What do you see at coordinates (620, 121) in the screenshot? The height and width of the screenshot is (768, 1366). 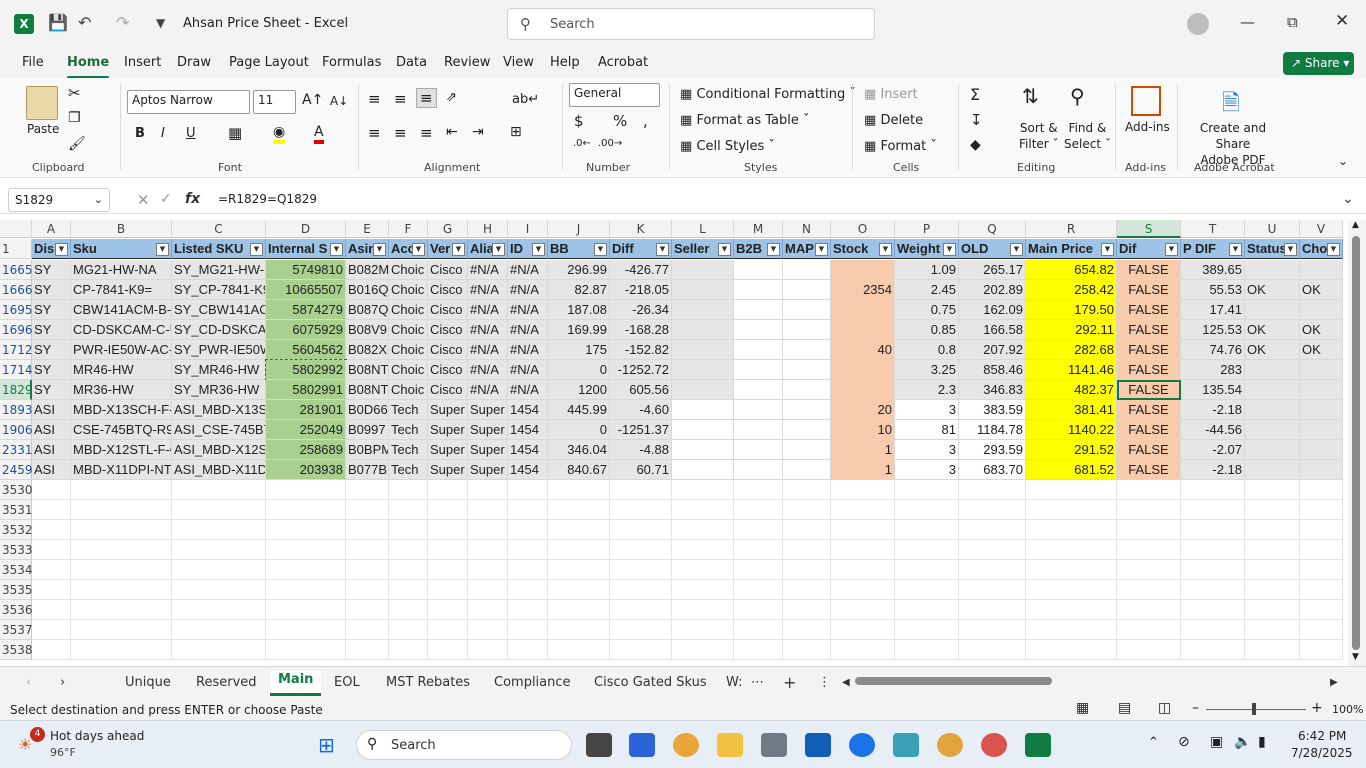 I see `percent-icon: %` at bounding box center [620, 121].